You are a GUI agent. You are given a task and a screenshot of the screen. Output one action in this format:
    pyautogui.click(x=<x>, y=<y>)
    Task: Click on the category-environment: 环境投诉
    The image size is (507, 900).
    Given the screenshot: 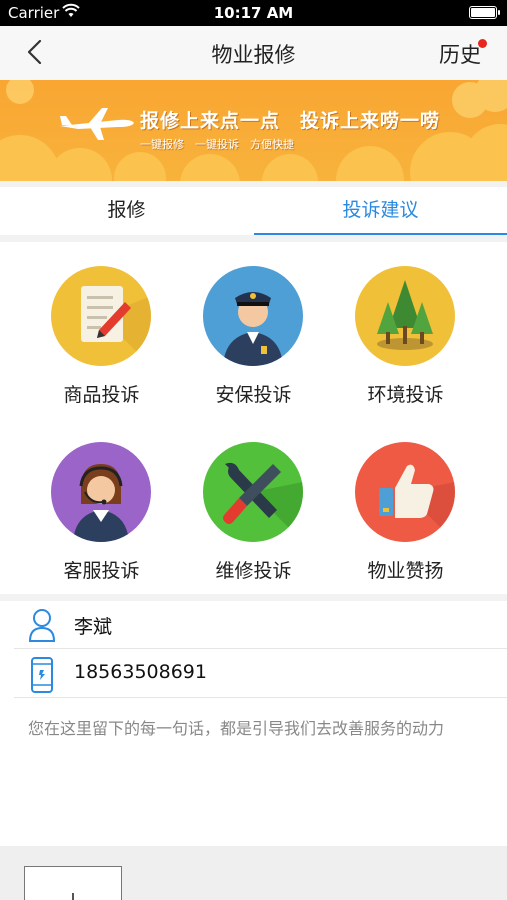 What is the action you would take?
    pyautogui.click(x=405, y=330)
    